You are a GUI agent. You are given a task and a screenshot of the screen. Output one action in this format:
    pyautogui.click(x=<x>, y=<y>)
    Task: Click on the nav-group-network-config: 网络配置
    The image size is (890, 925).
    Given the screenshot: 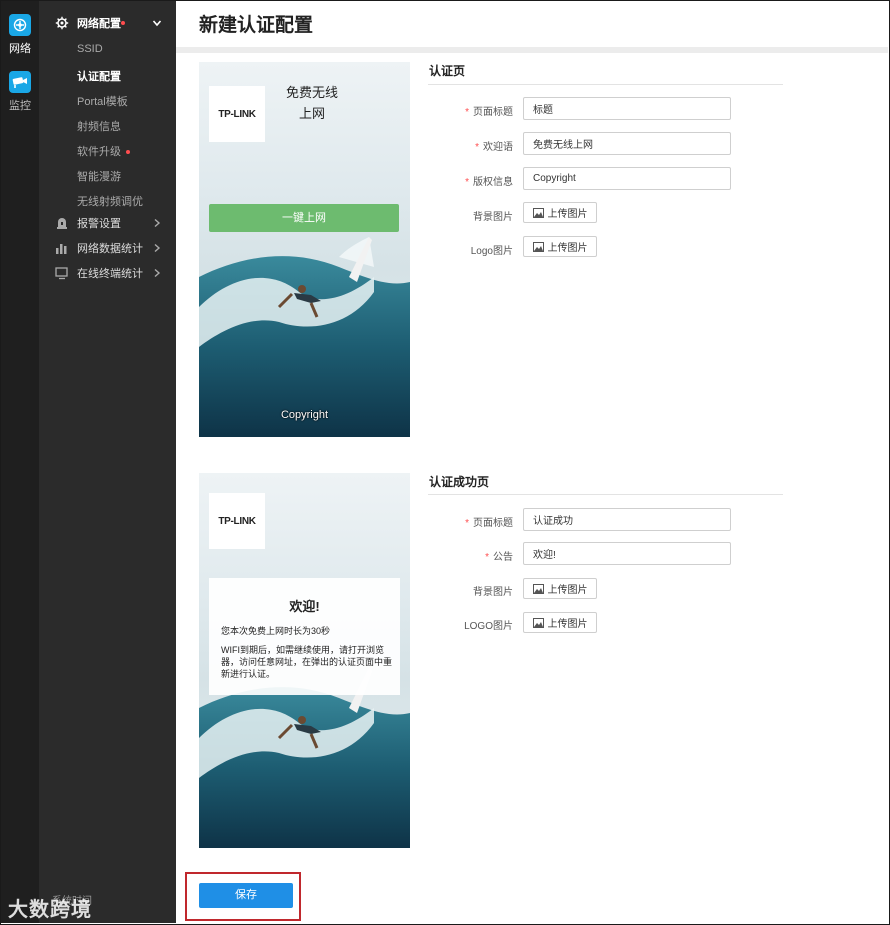 What is the action you would take?
    pyautogui.click(x=107, y=23)
    